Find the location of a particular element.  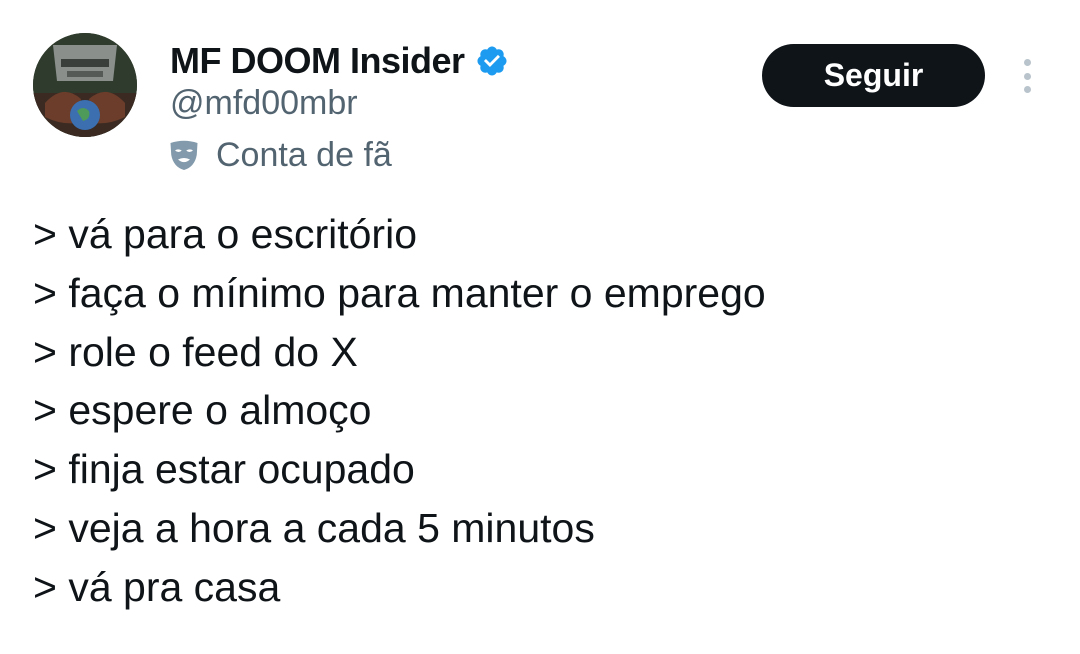

account-label: Conta de fã is located at coordinates (279, 155).